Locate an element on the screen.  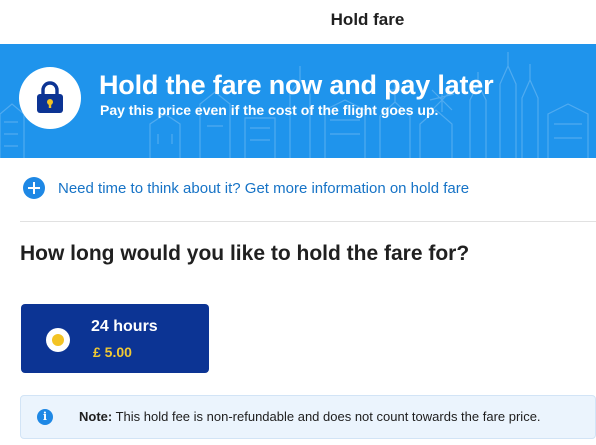
lock-badge is located at coordinates (50, 98).